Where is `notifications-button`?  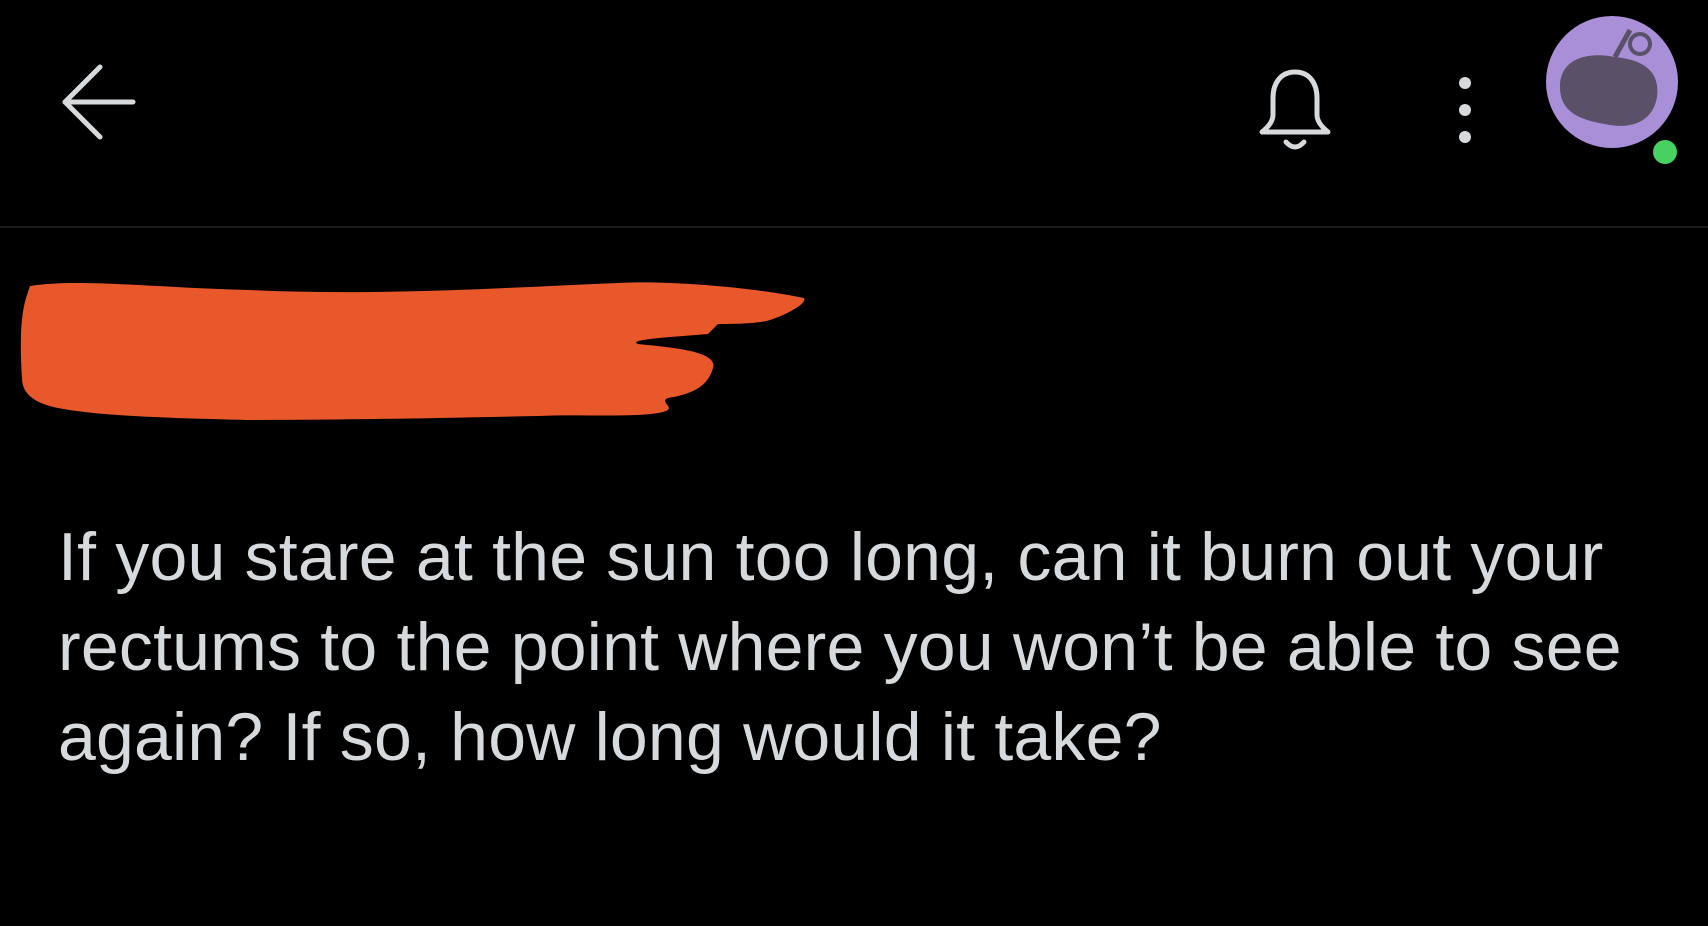 notifications-button is located at coordinates (1295, 115).